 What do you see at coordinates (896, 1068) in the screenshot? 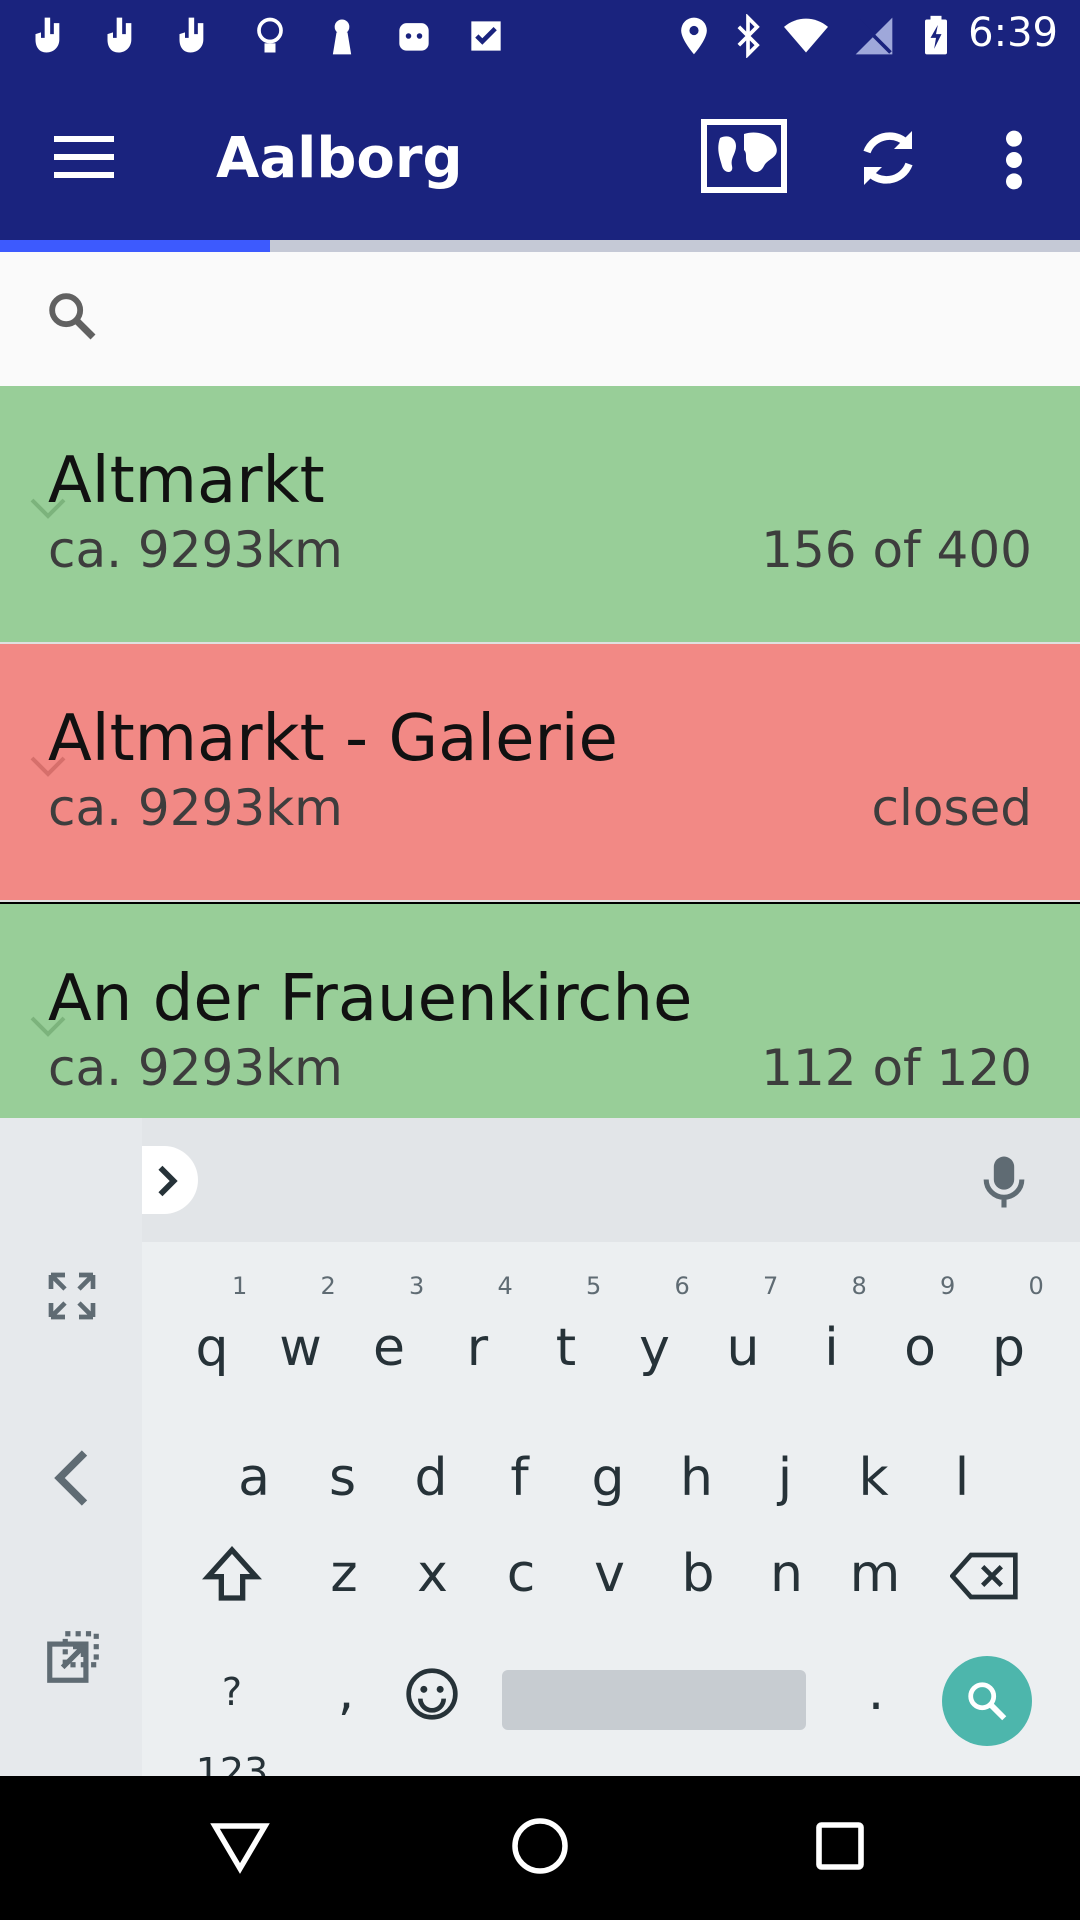
I see `venue-occupancy: 112 of 120` at bounding box center [896, 1068].